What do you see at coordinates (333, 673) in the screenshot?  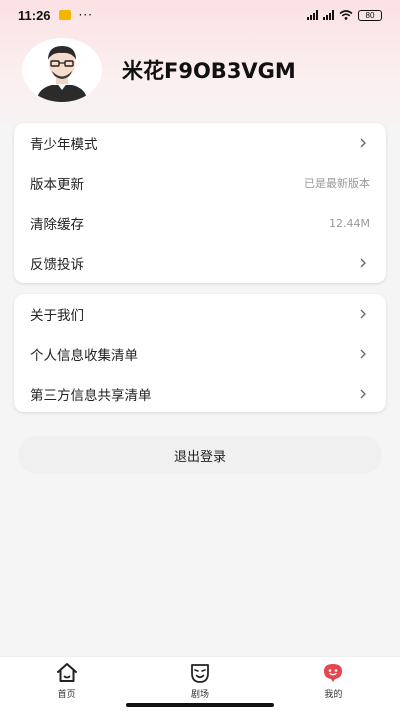 I see `profile-face-icon` at bounding box center [333, 673].